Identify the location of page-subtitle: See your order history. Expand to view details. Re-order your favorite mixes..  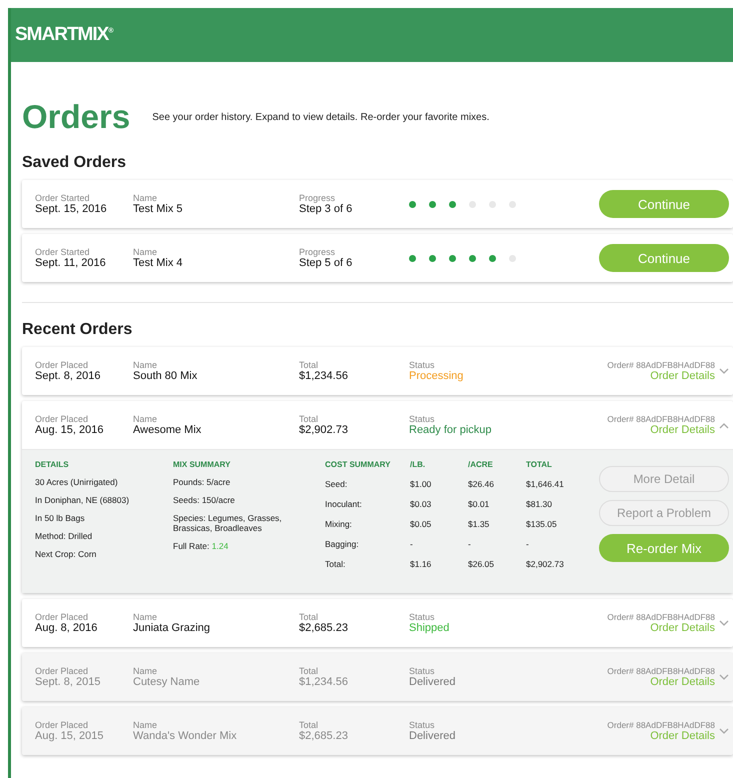
(321, 117).